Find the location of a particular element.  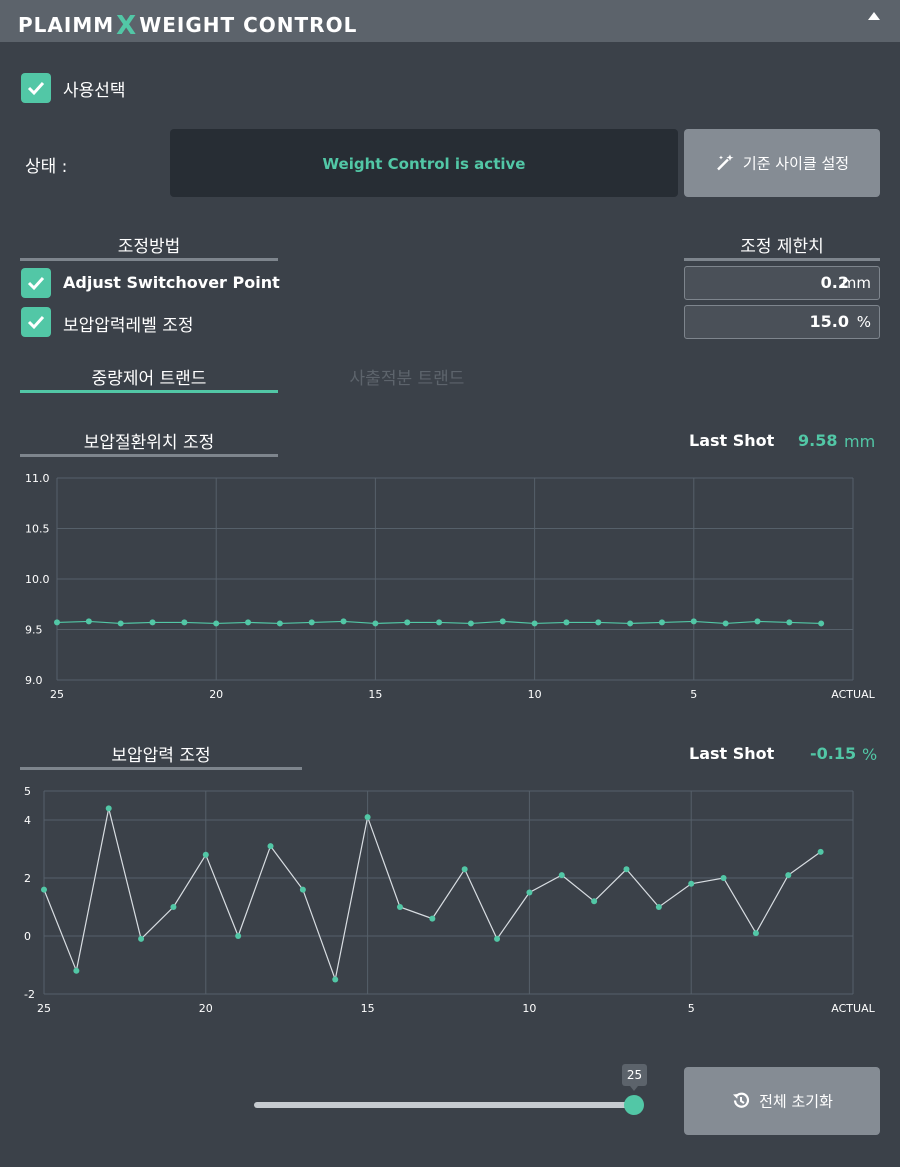

pressure-y-tick: 0 is located at coordinates (27, 936).